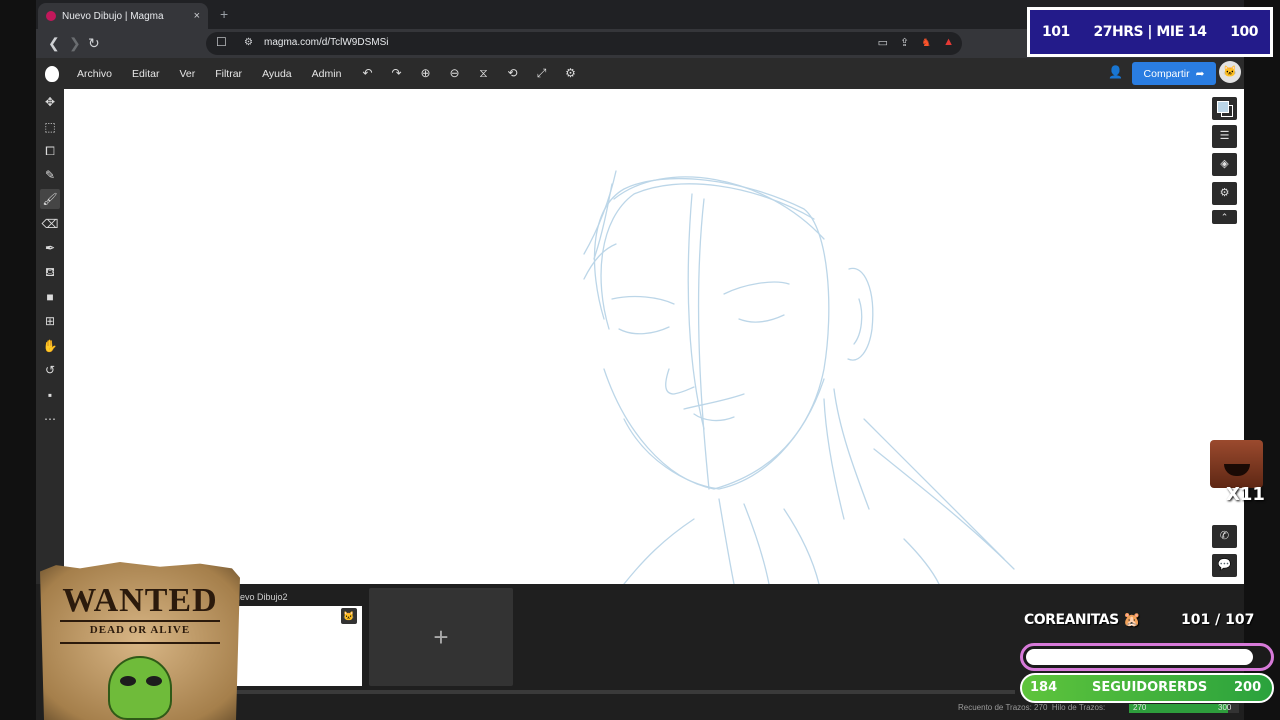 The image size is (1280, 720). Describe the element at coordinates (367, 73) in the screenshot. I see `undo-icon: ↶` at that location.